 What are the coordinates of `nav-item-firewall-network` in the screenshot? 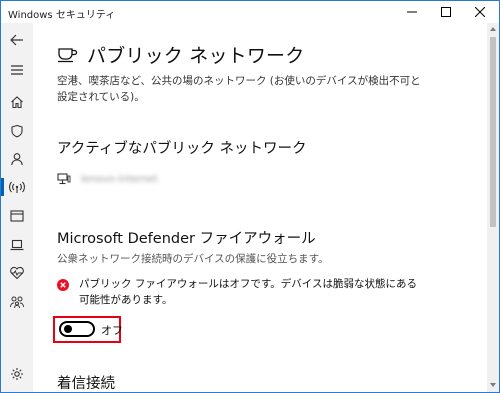 It's located at (17, 187).